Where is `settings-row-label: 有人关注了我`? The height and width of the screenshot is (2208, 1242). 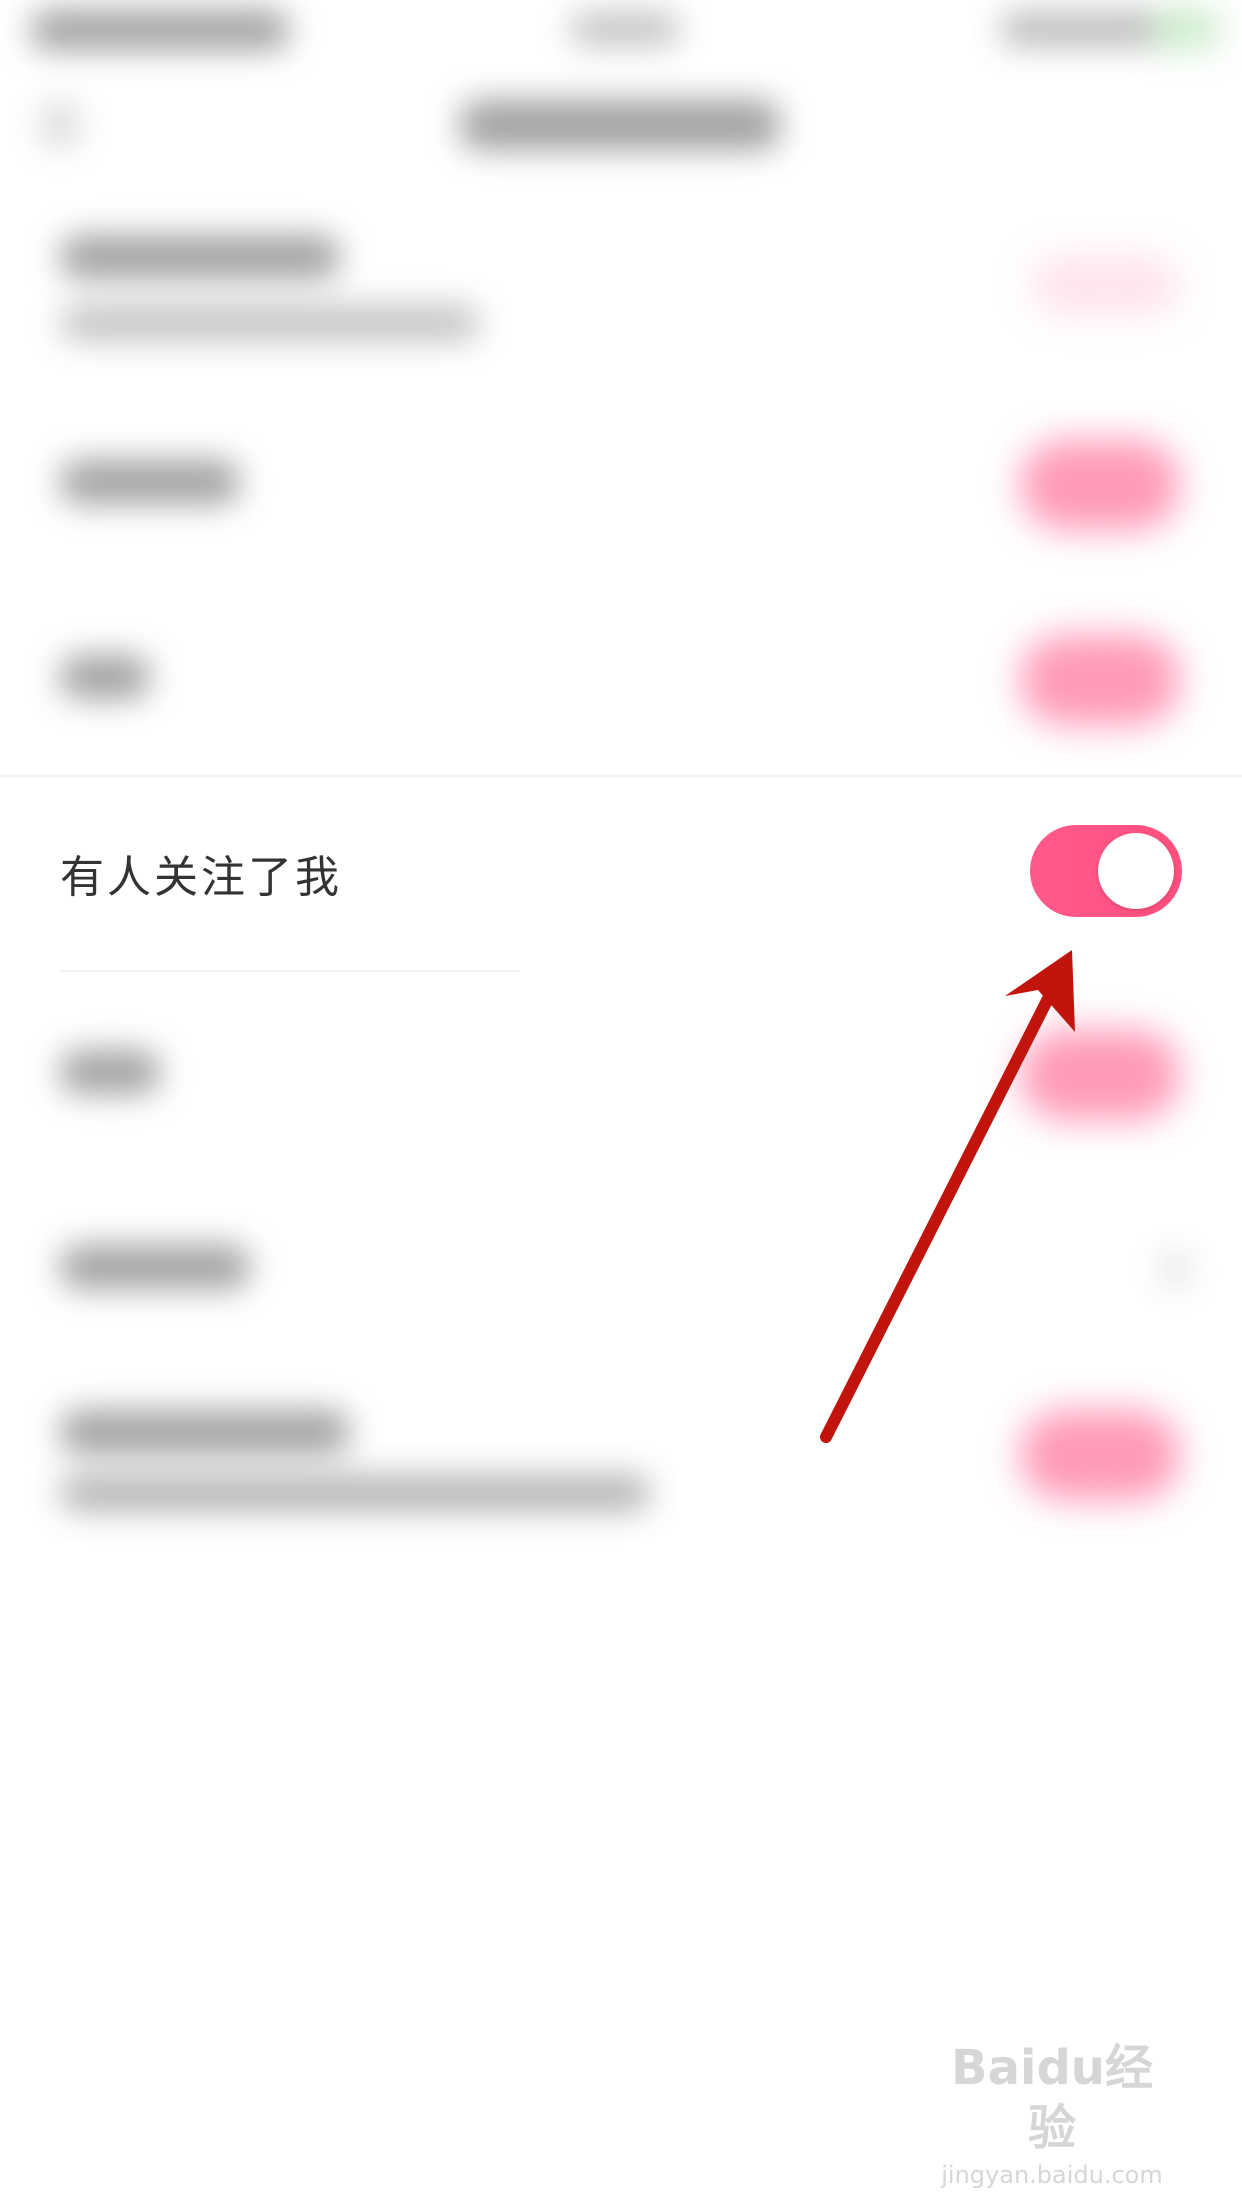 settings-row-label: 有人关注了我 is located at coordinates (201, 877).